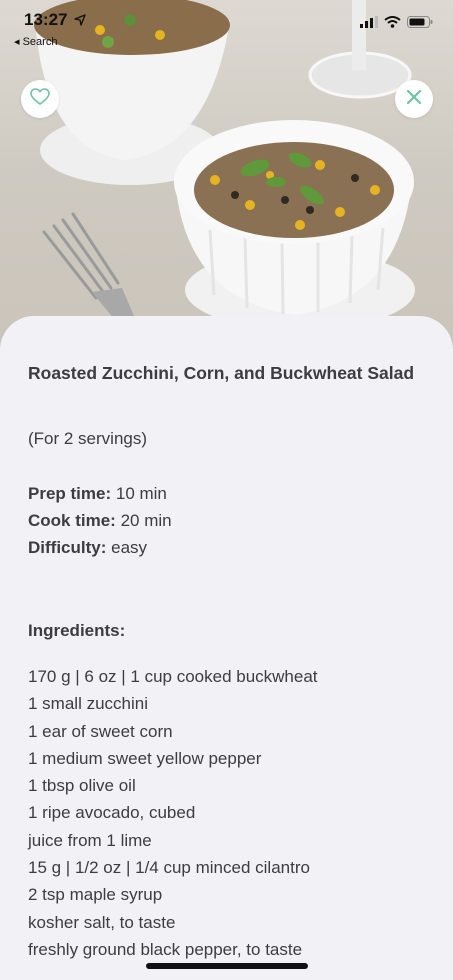 This screenshot has width=453, height=980. Describe the element at coordinates (127, 547) in the screenshot. I see `difficulty-value: easy` at that location.